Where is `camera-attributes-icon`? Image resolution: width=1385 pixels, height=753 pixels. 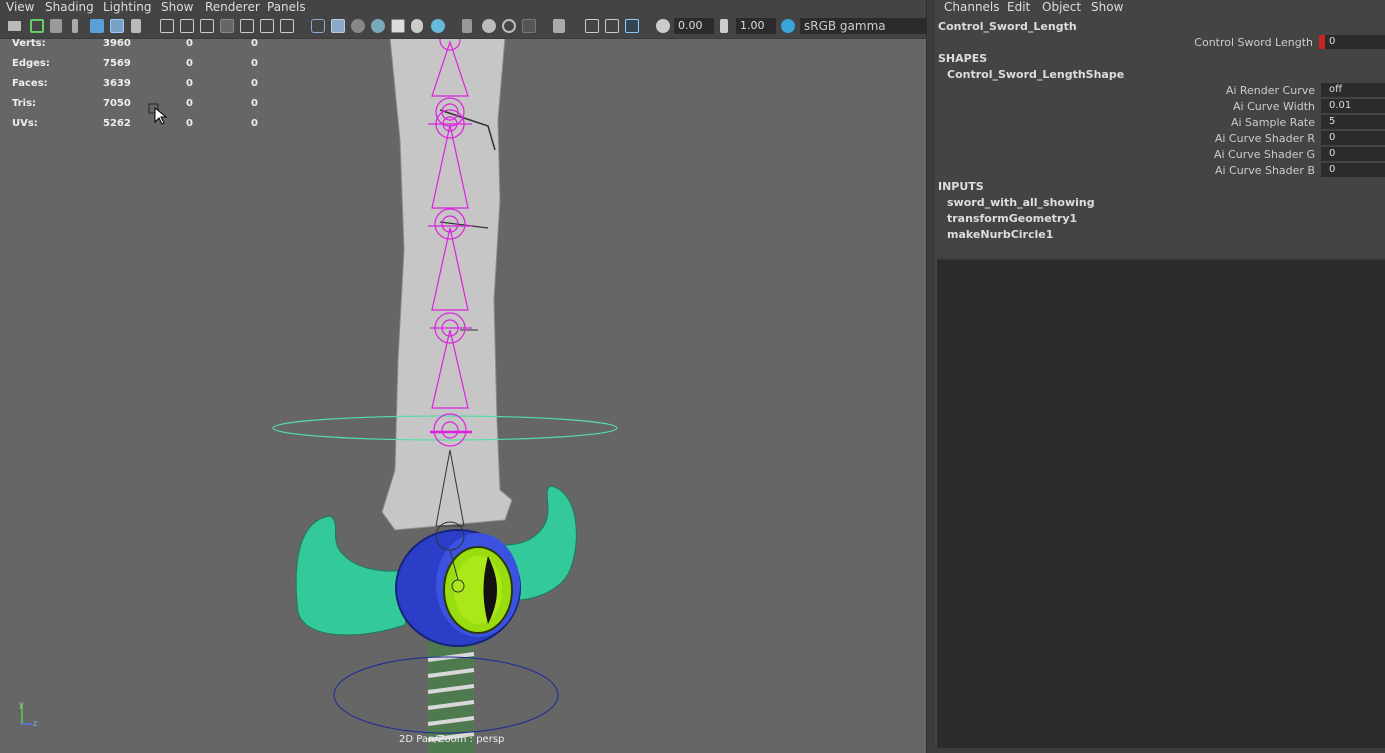 camera-attributes-icon is located at coordinates (37, 26).